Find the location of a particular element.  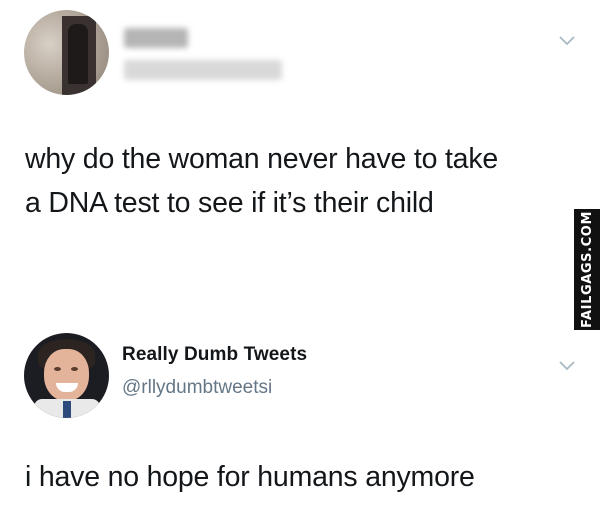

tweet1-text-line1: why do the woman never have to take is located at coordinates (262, 159).